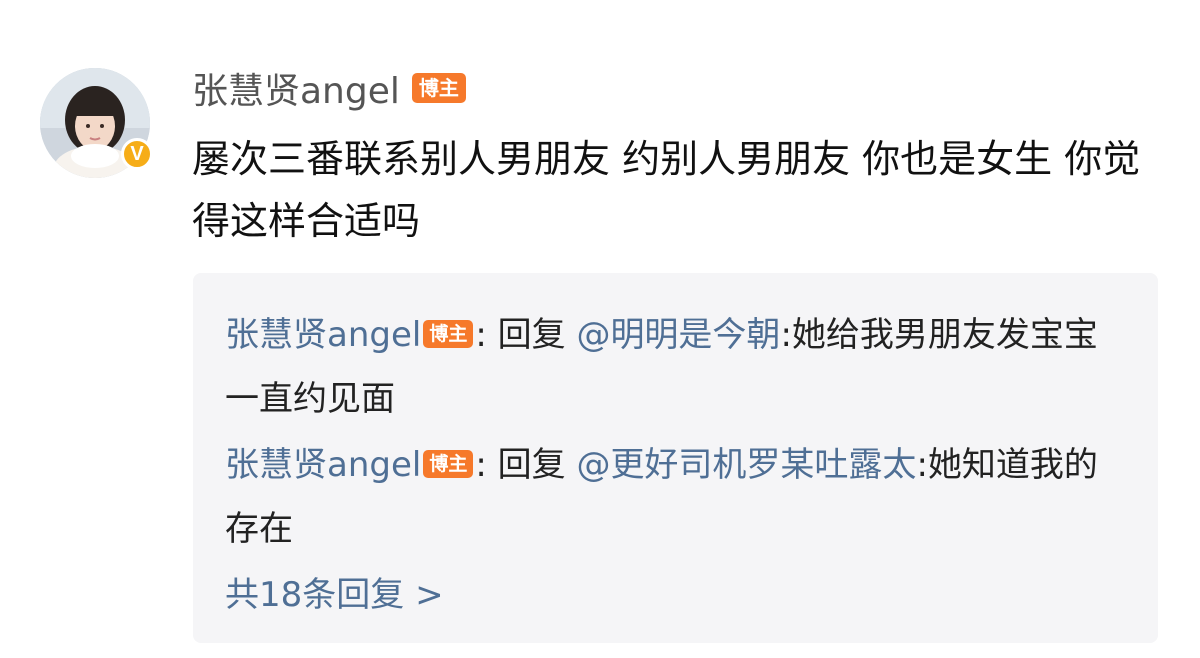  Describe the element at coordinates (670, 497) in the screenshot. I see `reply-item: 张慧贤angel 博主: 回复 @更好司机罗某吐露太:她知道我的存在` at that location.